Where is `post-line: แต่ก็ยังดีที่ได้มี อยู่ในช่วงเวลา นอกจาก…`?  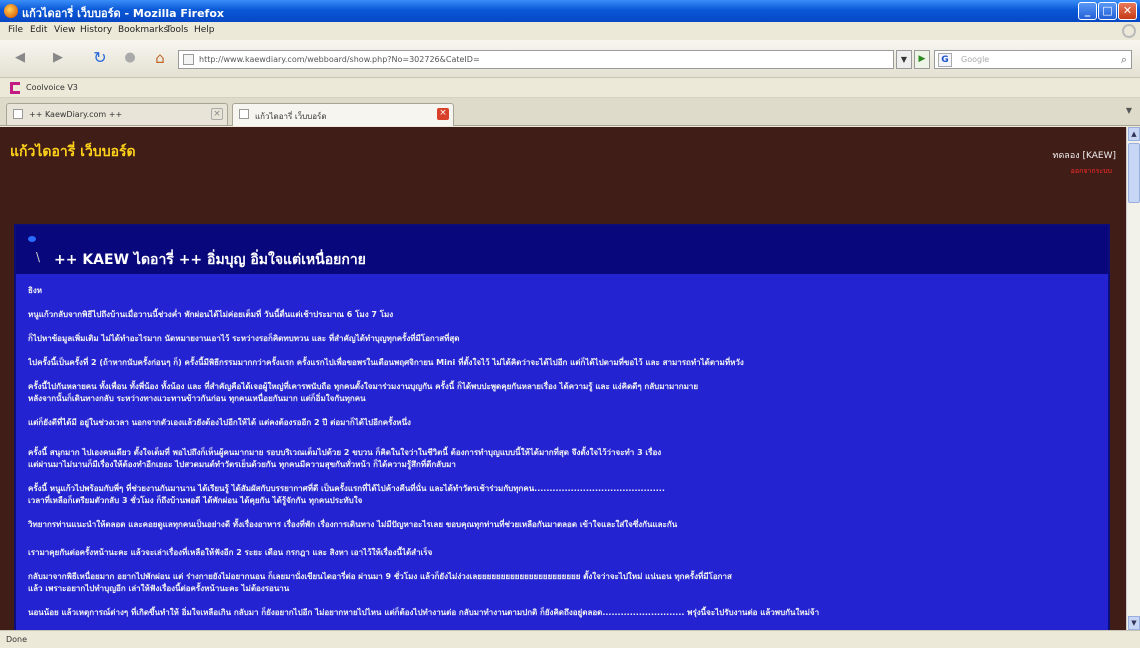 post-line: แต่ก็ยังดีที่ได้มี อยู่ในช่วงเวลา นอกจาก… is located at coordinates (219, 422).